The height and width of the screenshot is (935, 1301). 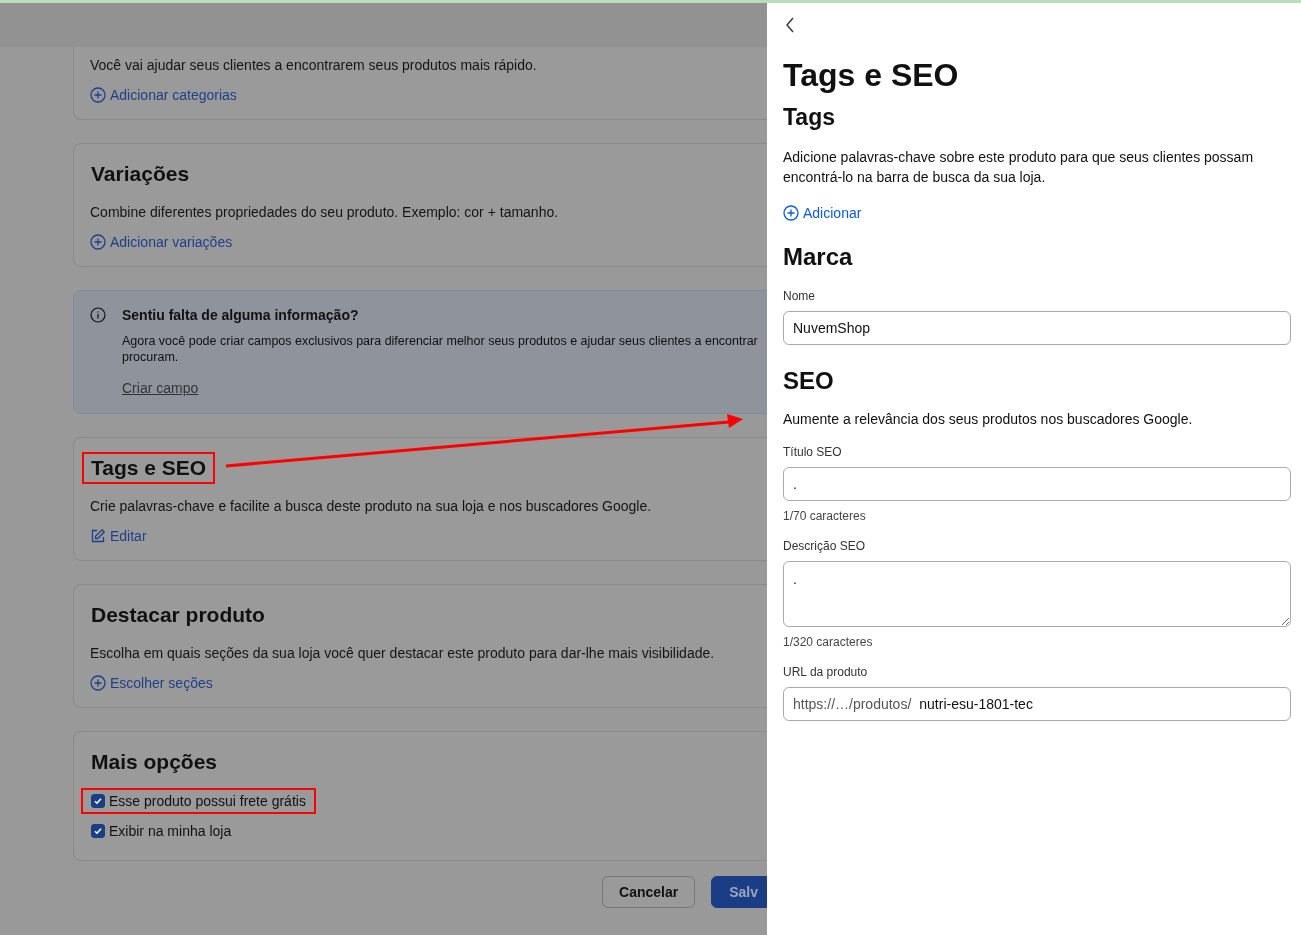 I want to click on section-description: Aumente a relevância dos seus produtos nos buscadores Google., so click(x=988, y=419).